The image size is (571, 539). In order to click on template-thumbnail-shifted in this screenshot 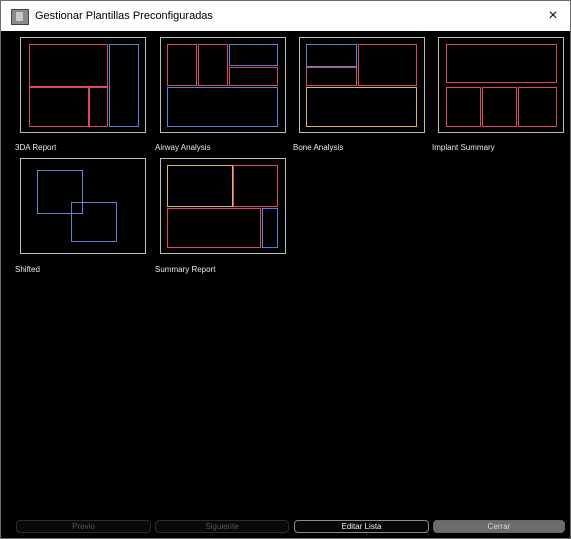, I will do `click(83, 206)`.